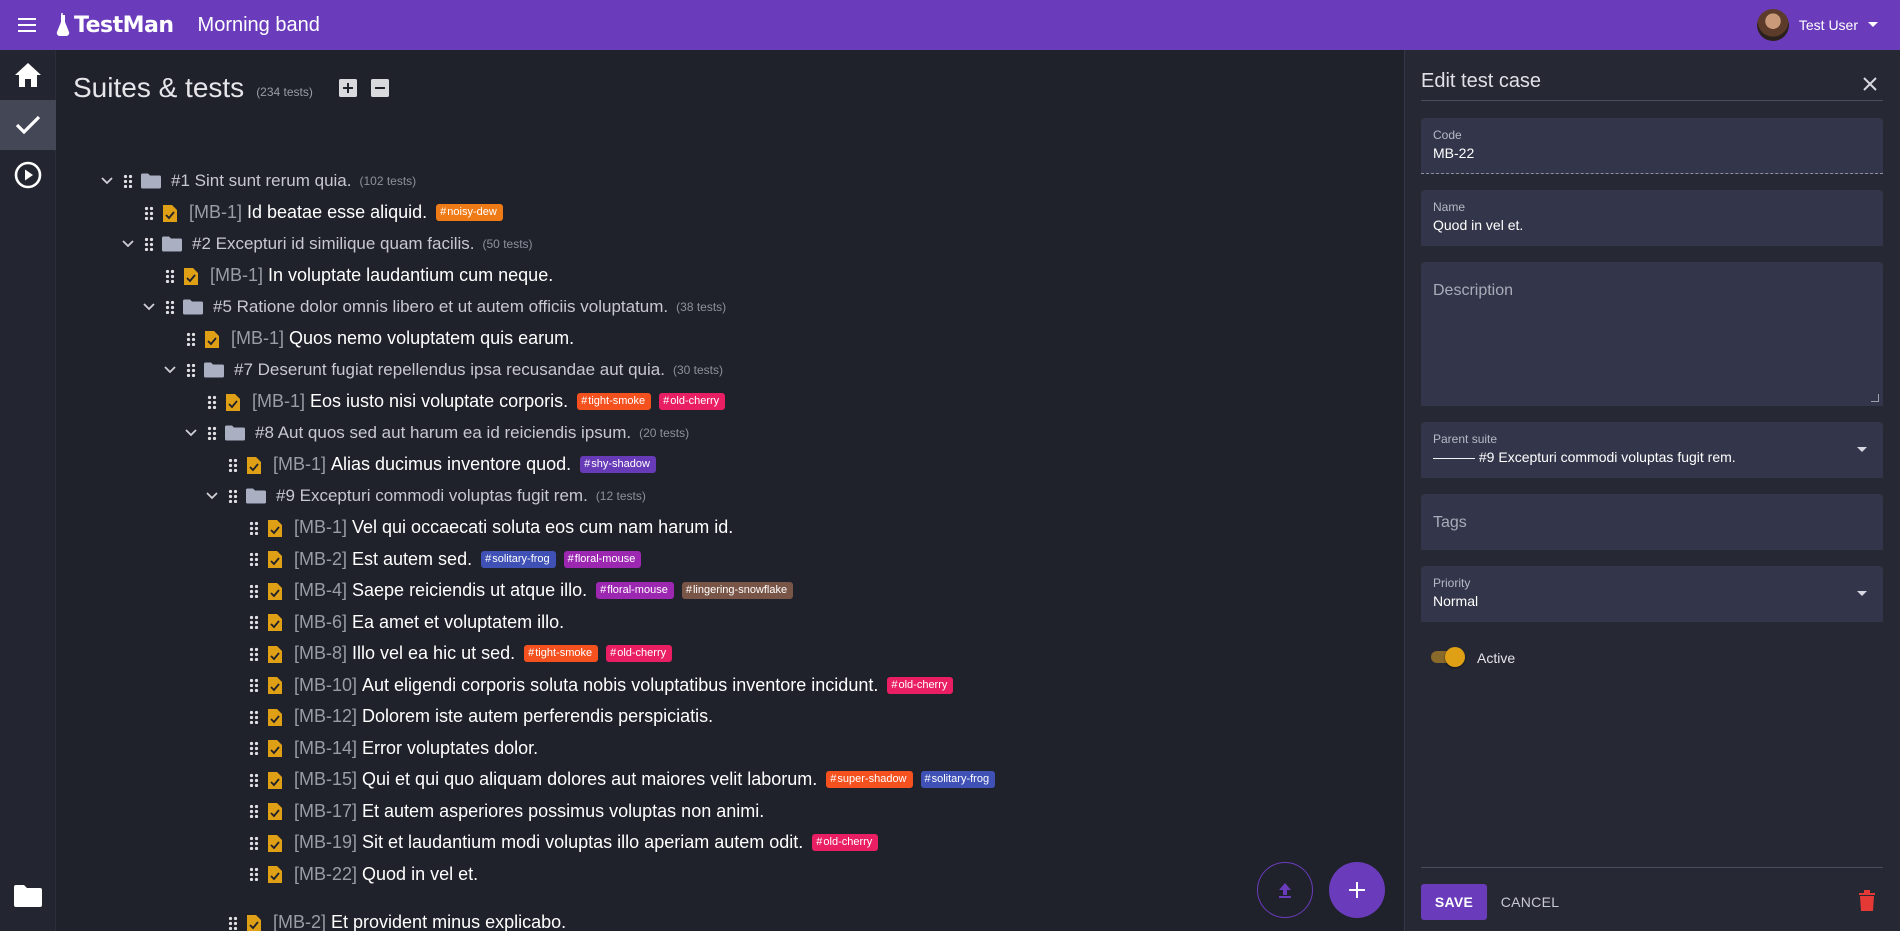 This screenshot has width=1900, height=931. What do you see at coordinates (377, 339) in the screenshot?
I see `test-case-row: [MB-1] Quos nemo voluptatem quis earum.` at bounding box center [377, 339].